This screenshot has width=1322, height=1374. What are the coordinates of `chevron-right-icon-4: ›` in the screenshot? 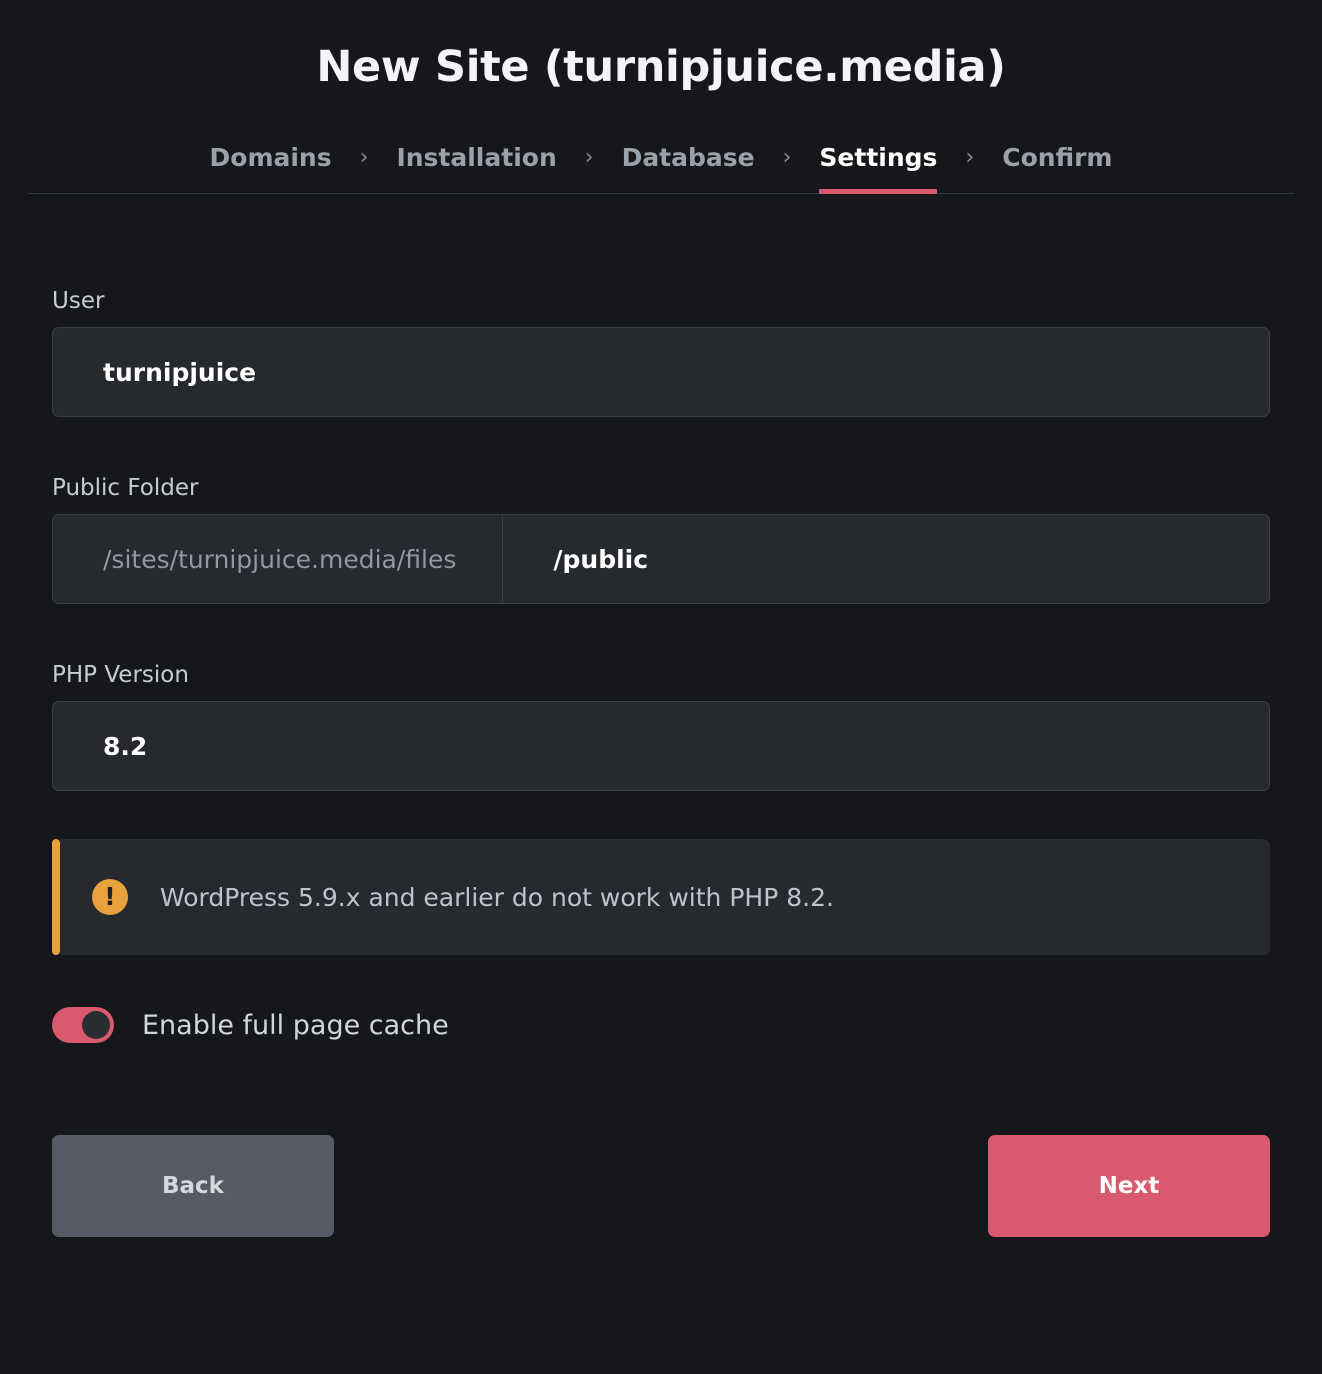 It's located at (970, 158).